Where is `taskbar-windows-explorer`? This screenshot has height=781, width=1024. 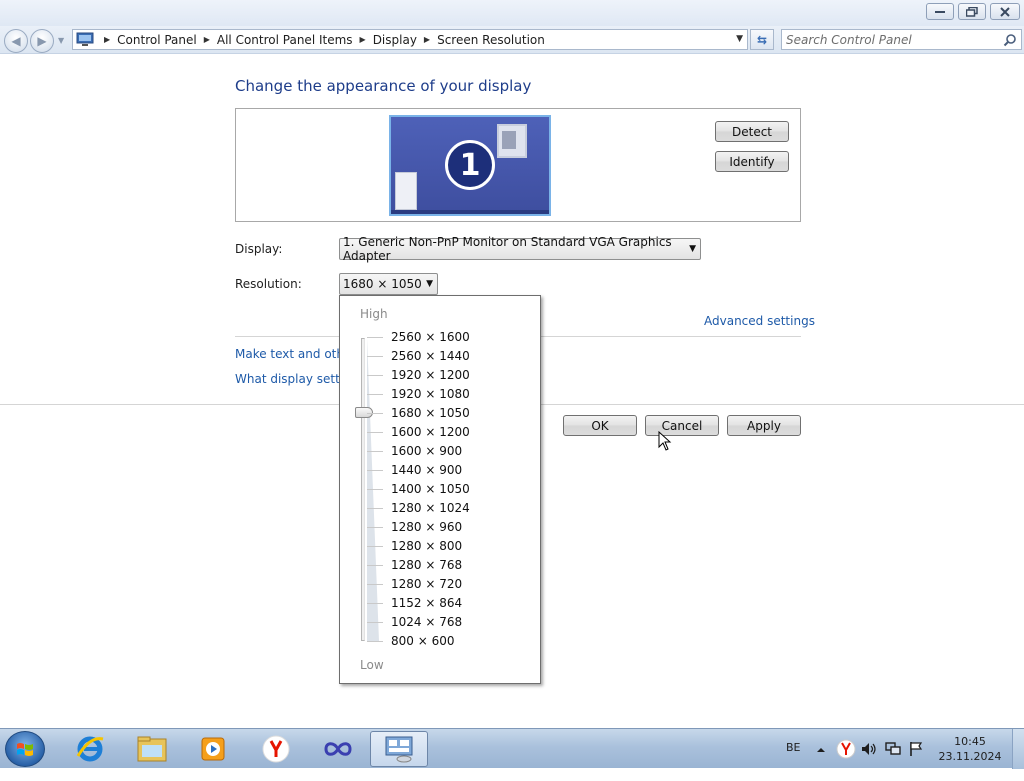 taskbar-windows-explorer is located at coordinates (151, 749).